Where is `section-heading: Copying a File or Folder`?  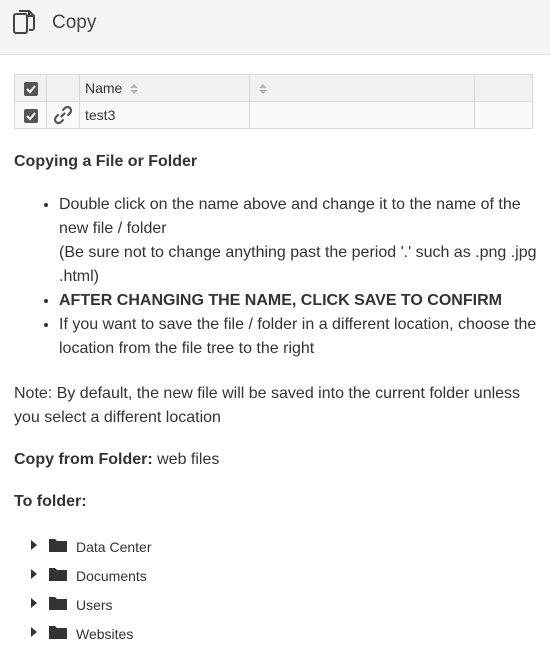 section-heading: Copying a File or Folder is located at coordinates (106, 161).